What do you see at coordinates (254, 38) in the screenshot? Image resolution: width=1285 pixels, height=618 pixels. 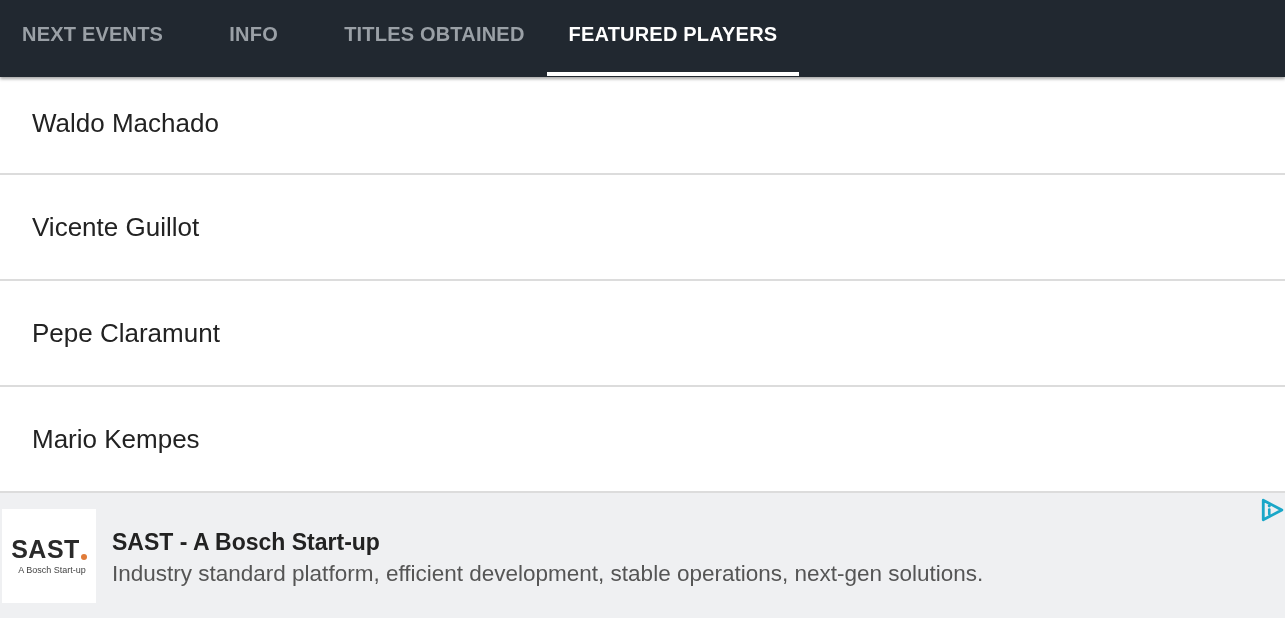 I see `tab: INFO` at bounding box center [254, 38].